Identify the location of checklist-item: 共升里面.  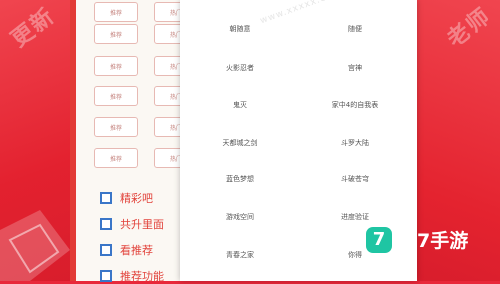
(132, 224).